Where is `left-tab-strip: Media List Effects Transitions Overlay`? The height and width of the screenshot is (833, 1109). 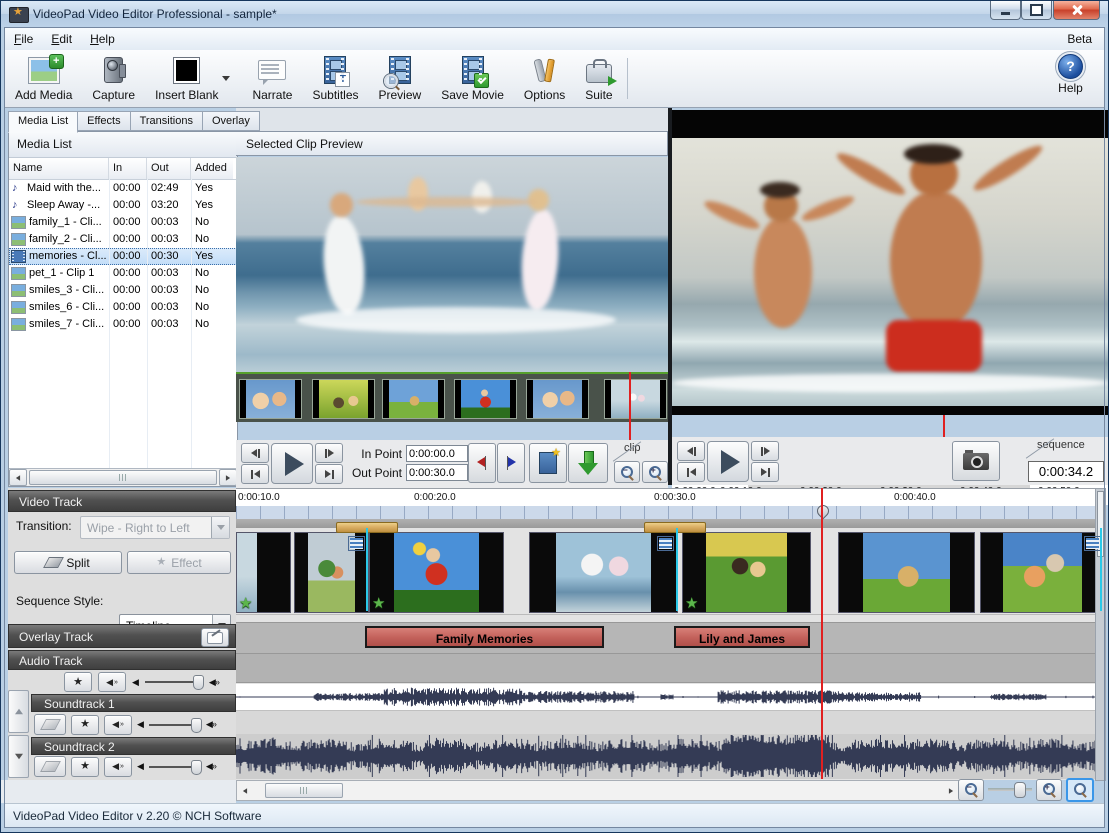 left-tab-strip: Media List Effects Transitions Overlay is located at coordinates (134, 122).